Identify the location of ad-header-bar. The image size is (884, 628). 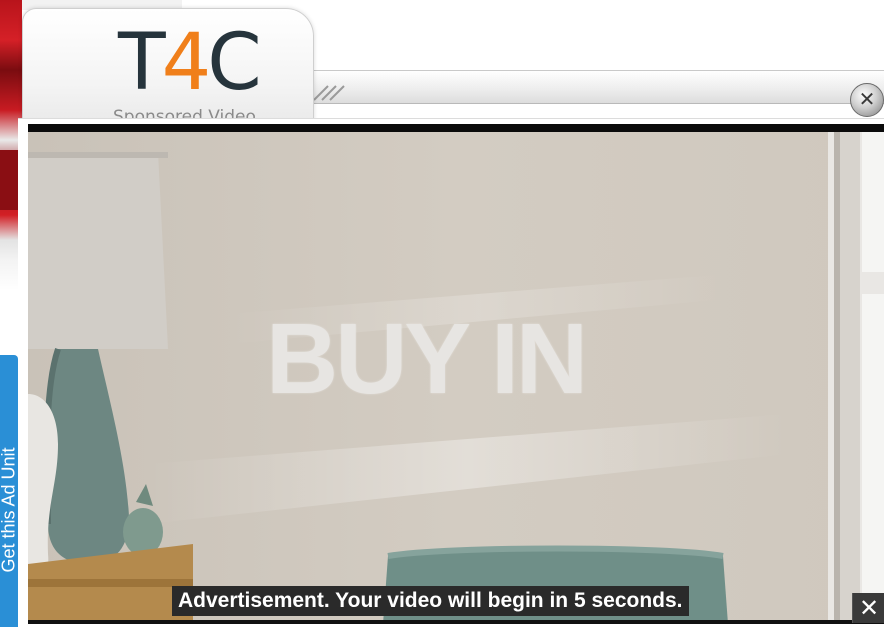
(597, 87).